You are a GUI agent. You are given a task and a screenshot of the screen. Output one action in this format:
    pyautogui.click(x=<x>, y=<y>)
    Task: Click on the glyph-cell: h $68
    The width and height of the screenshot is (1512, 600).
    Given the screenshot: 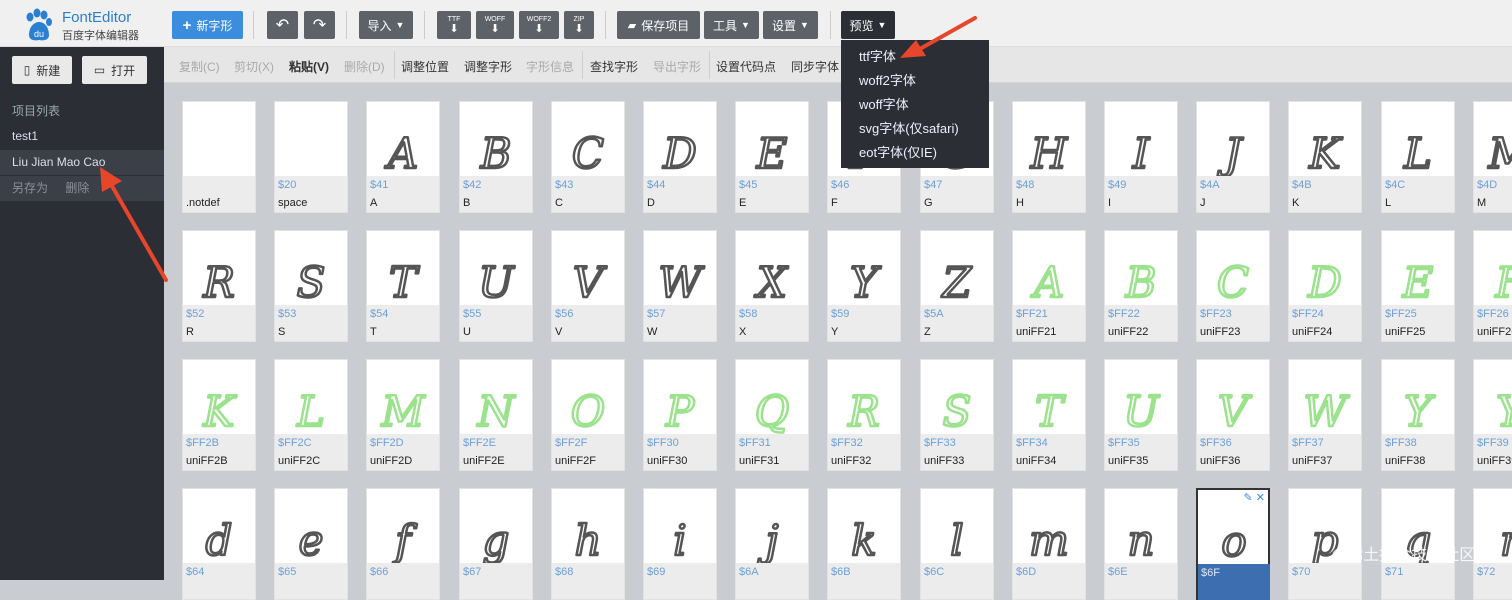 What is the action you would take?
    pyautogui.click(x=588, y=544)
    